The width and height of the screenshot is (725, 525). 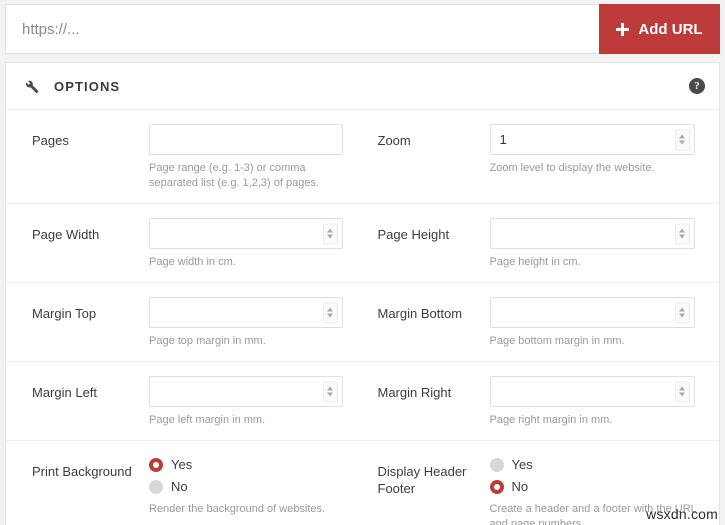 What do you see at coordinates (82, 471) in the screenshot?
I see `field-label-print-background: Print Background` at bounding box center [82, 471].